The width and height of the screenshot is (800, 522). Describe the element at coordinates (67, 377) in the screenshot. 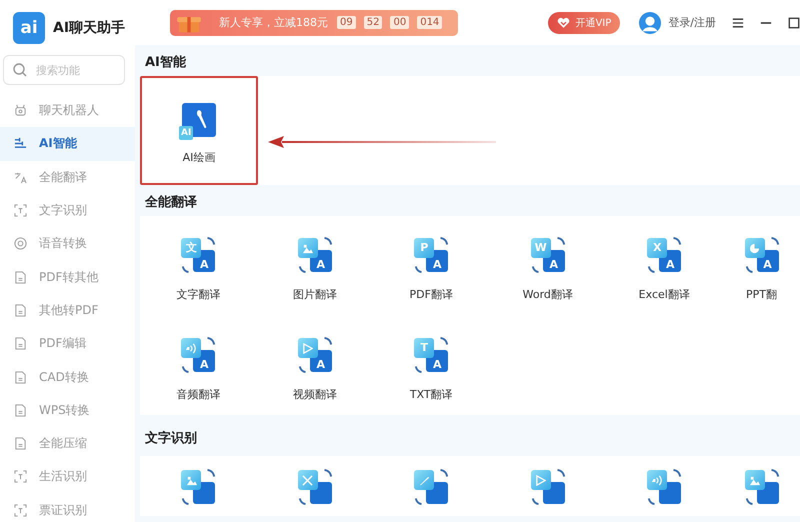

I see `sidebar-item: CAD转换` at that location.